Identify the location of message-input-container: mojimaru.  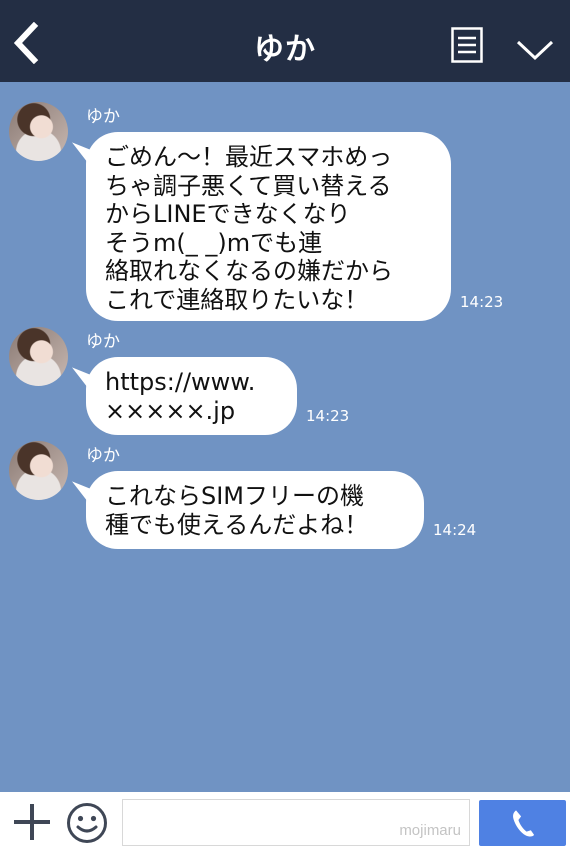
(296, 822).